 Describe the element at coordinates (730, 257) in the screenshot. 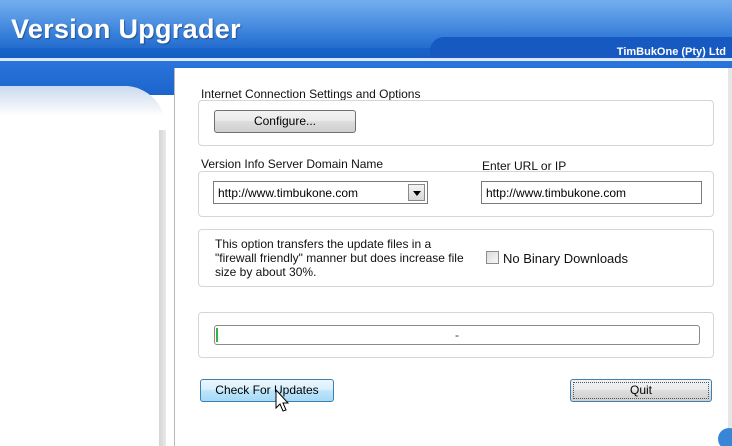

I see `panel-right-edge` at that location.